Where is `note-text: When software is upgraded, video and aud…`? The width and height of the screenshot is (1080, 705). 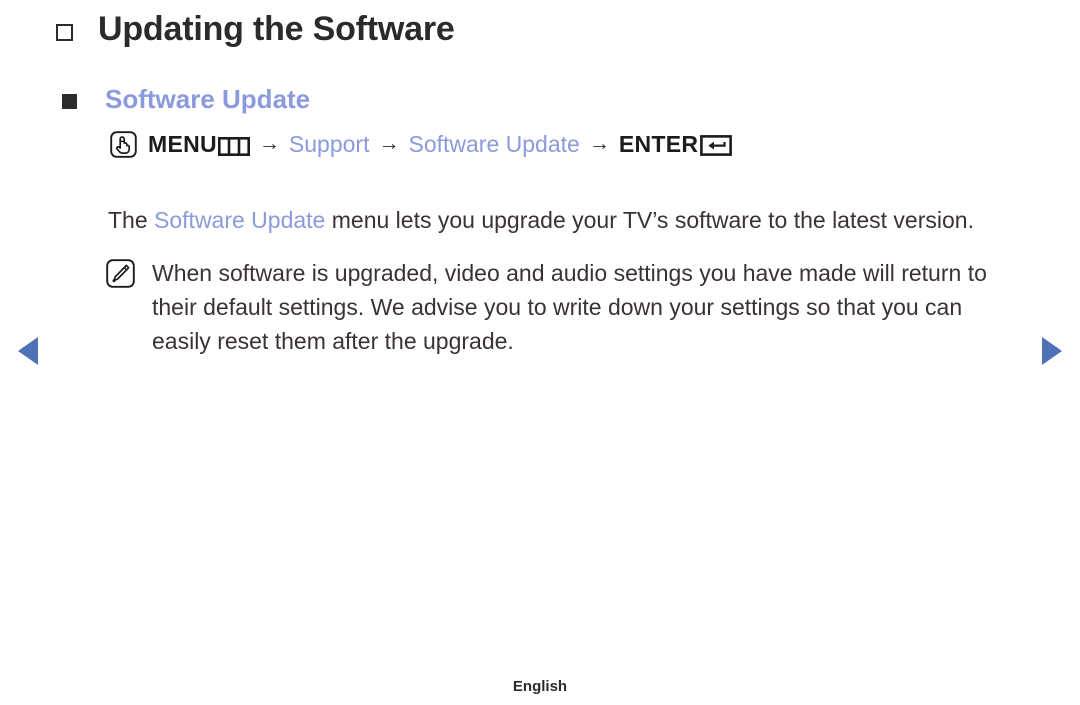 note-text: When software is upgraded, video and aud… is located at coordinates (569, 307).